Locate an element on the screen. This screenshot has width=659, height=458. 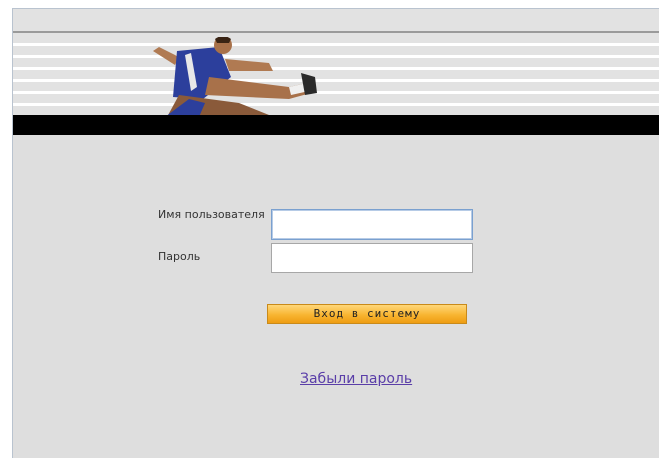
password-label: Пароль is located at coordinates (179, 256).